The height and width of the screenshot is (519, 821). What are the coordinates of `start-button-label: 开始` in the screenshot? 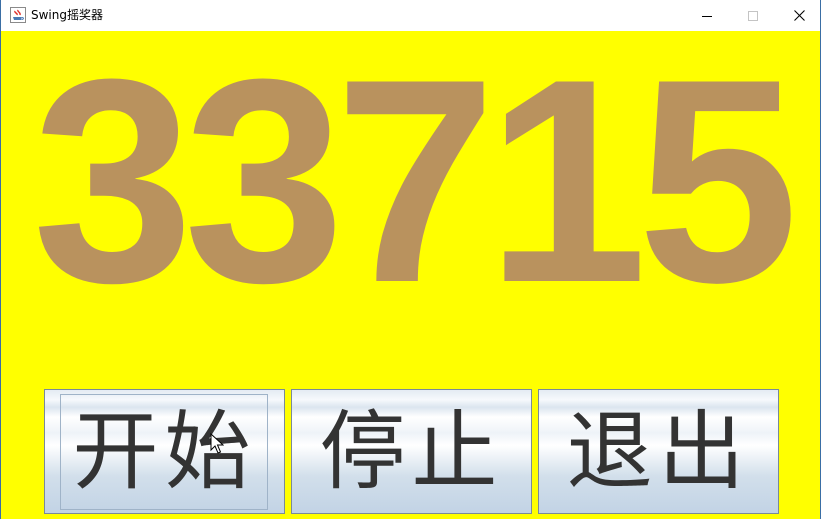 It's located at (164, 451).